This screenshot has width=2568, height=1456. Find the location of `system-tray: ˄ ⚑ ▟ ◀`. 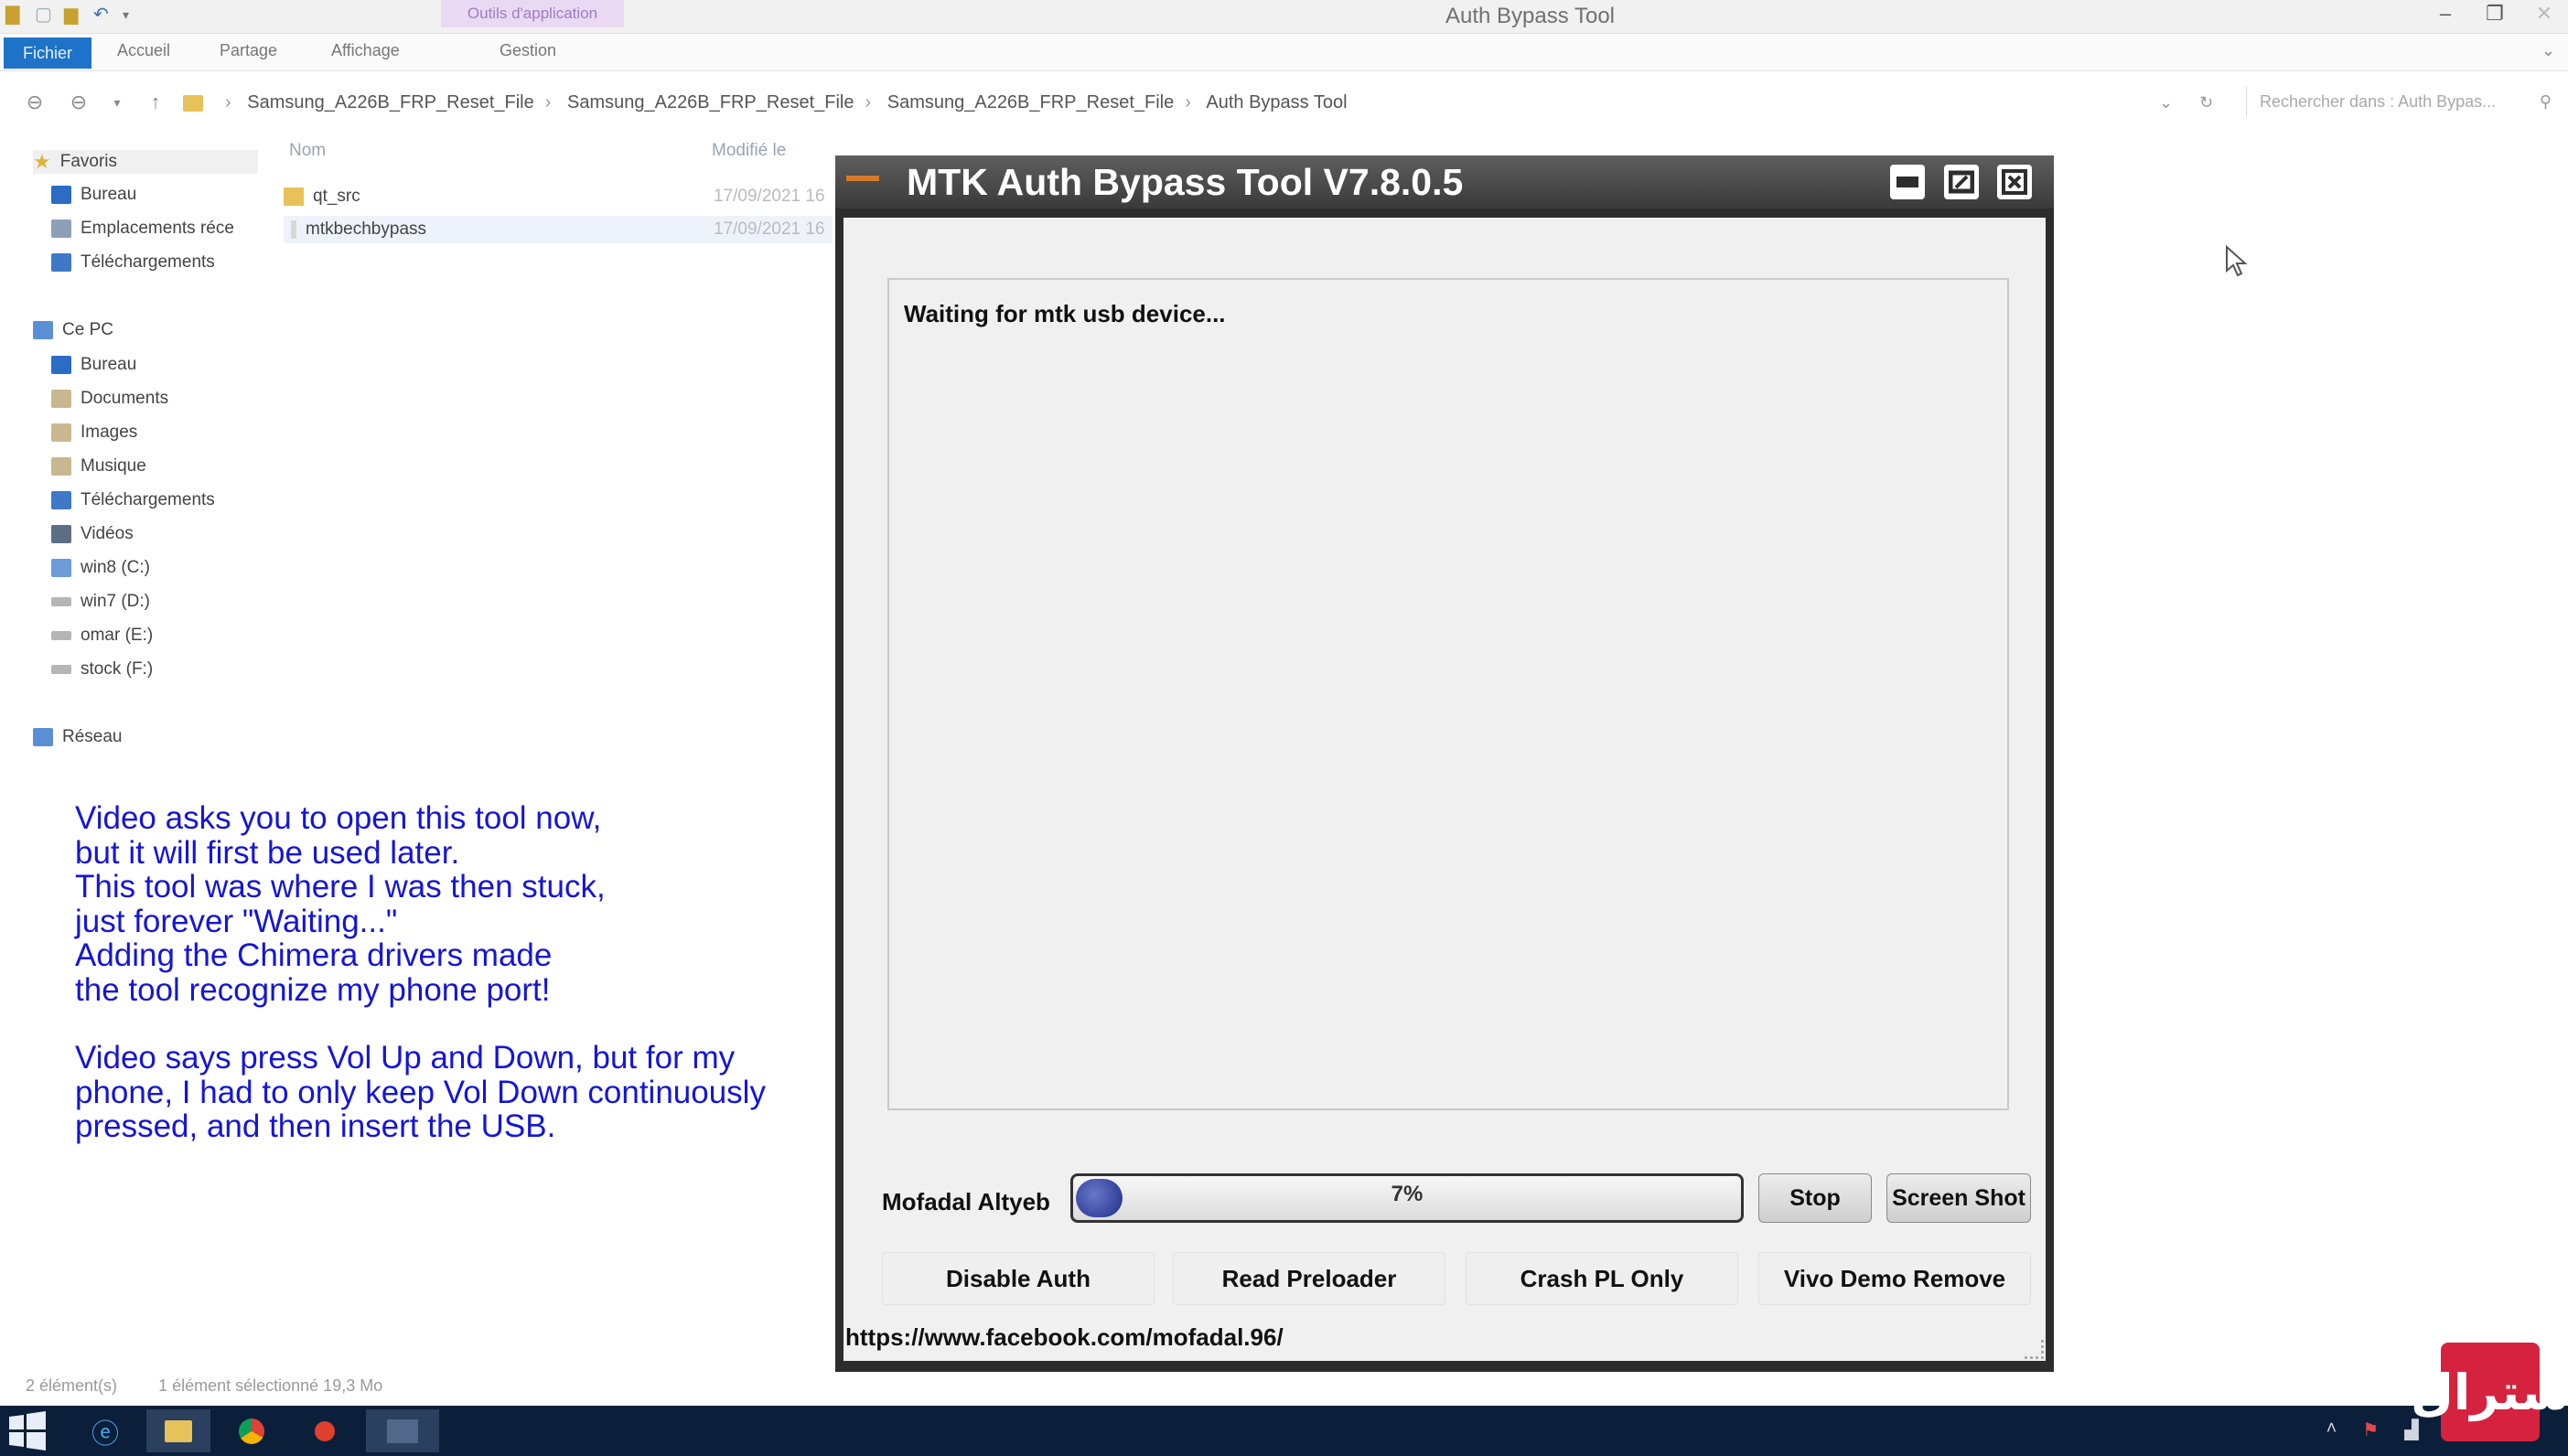

system-tray: ˄ ⚑ ▟ ◀ is located at coordinates (2392, 1430).